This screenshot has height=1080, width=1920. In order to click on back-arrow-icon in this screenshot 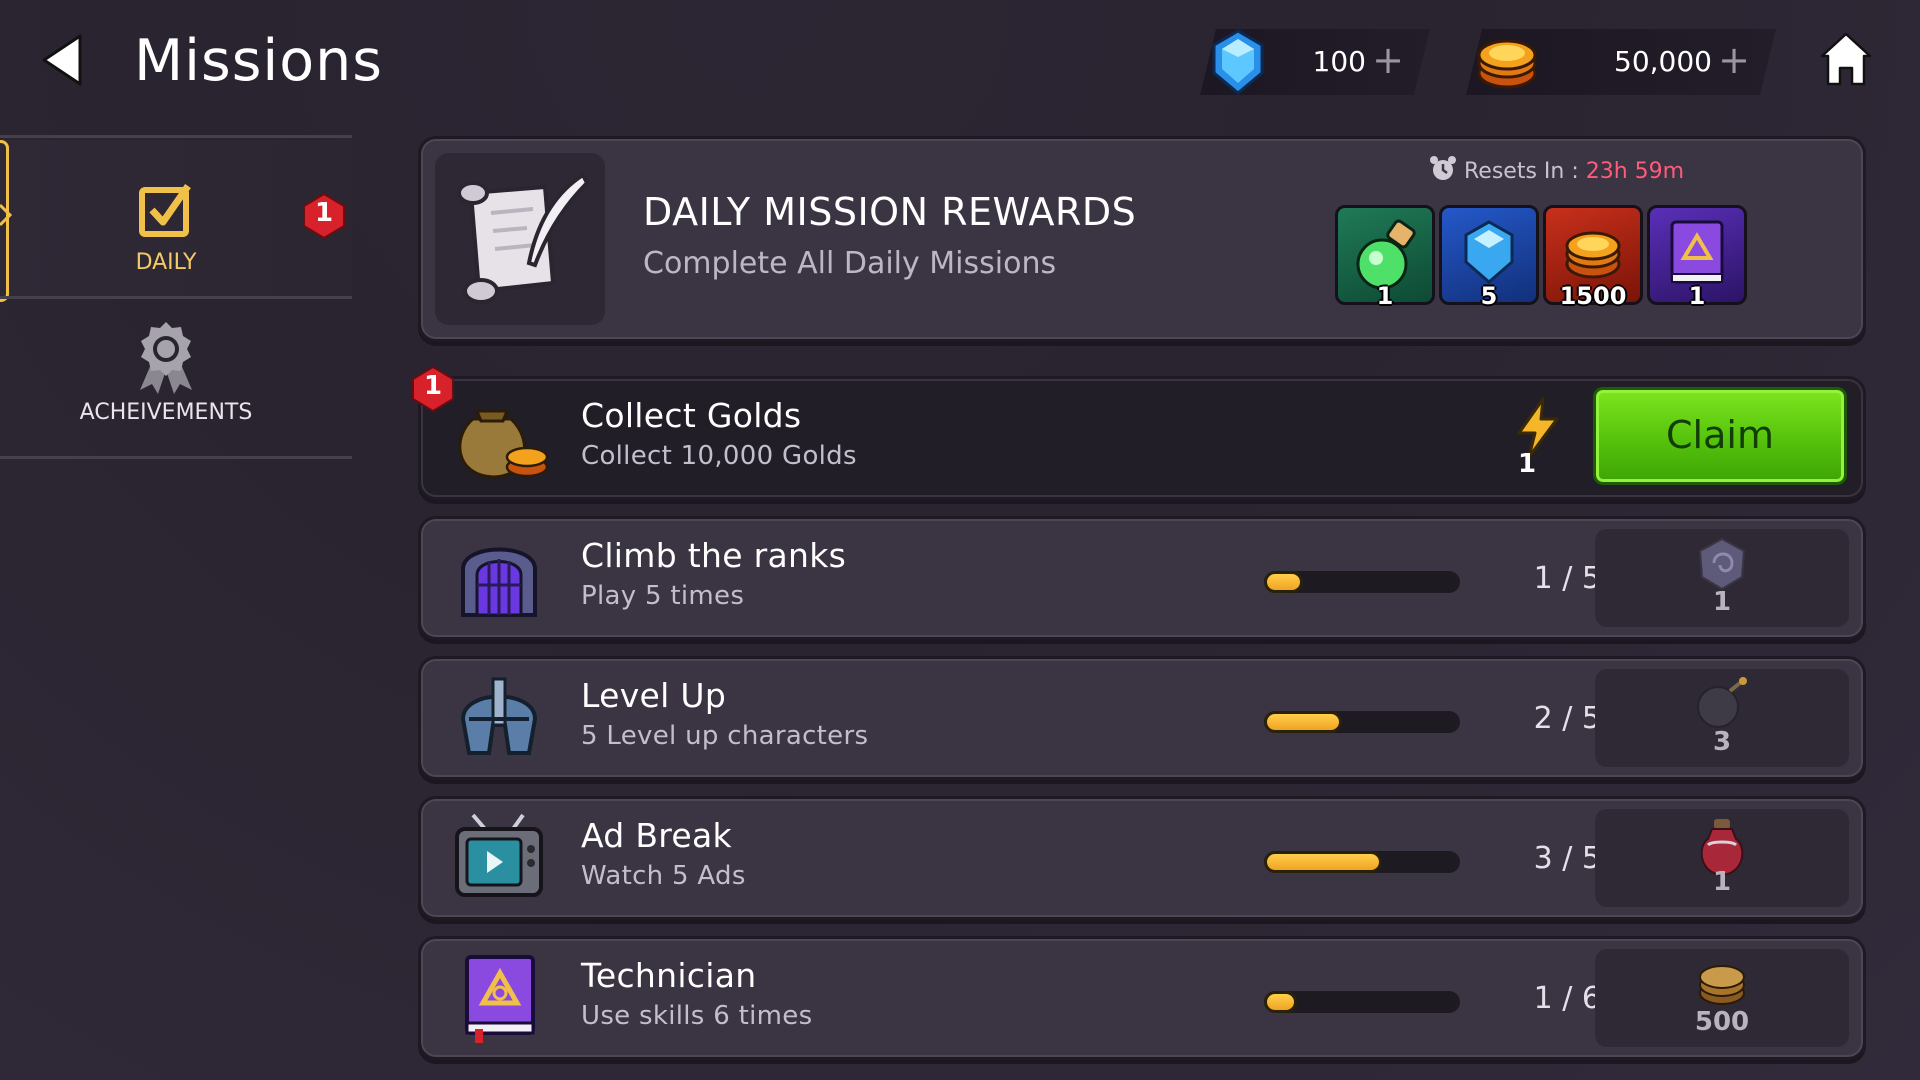, I will do `click(62, 60)`.